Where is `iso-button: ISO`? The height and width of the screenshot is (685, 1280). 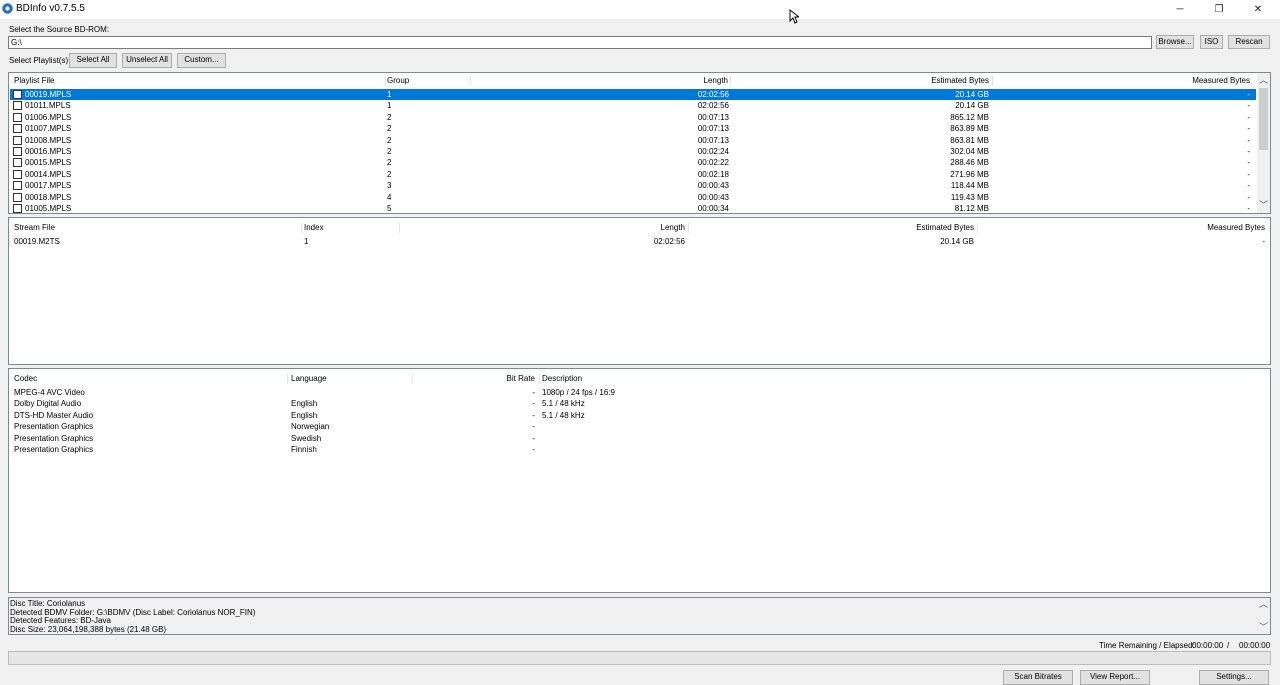
iso-button: ISO is located at coordinates (1211, 42).